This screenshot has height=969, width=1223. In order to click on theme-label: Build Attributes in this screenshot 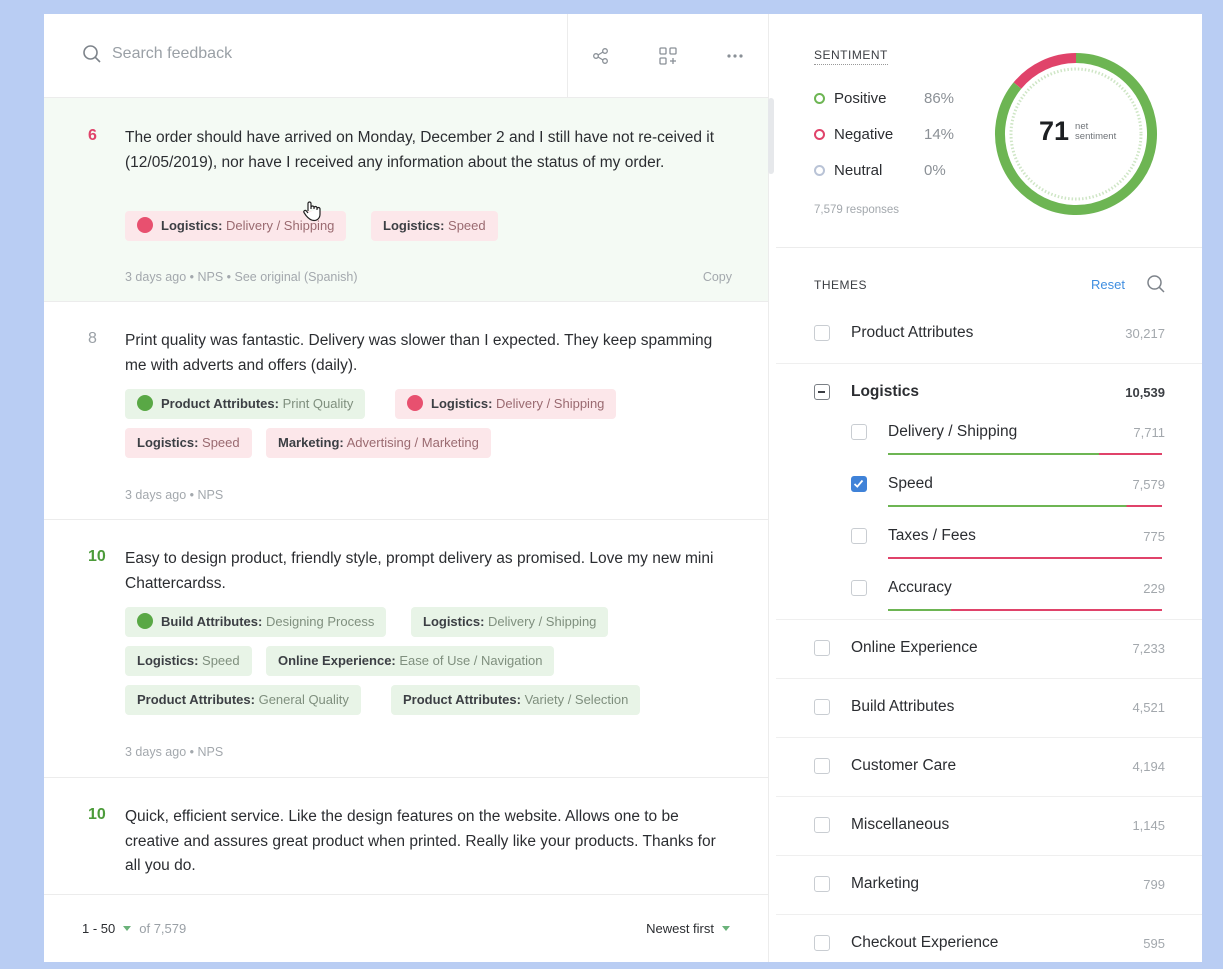, I will do `click(903, 706)`.